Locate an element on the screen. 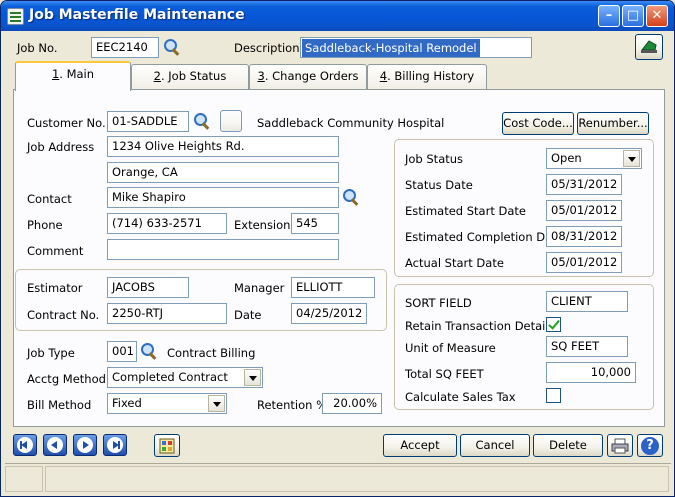 The image size is (675, 497). next-record-button is located at coordinates (85, 445).